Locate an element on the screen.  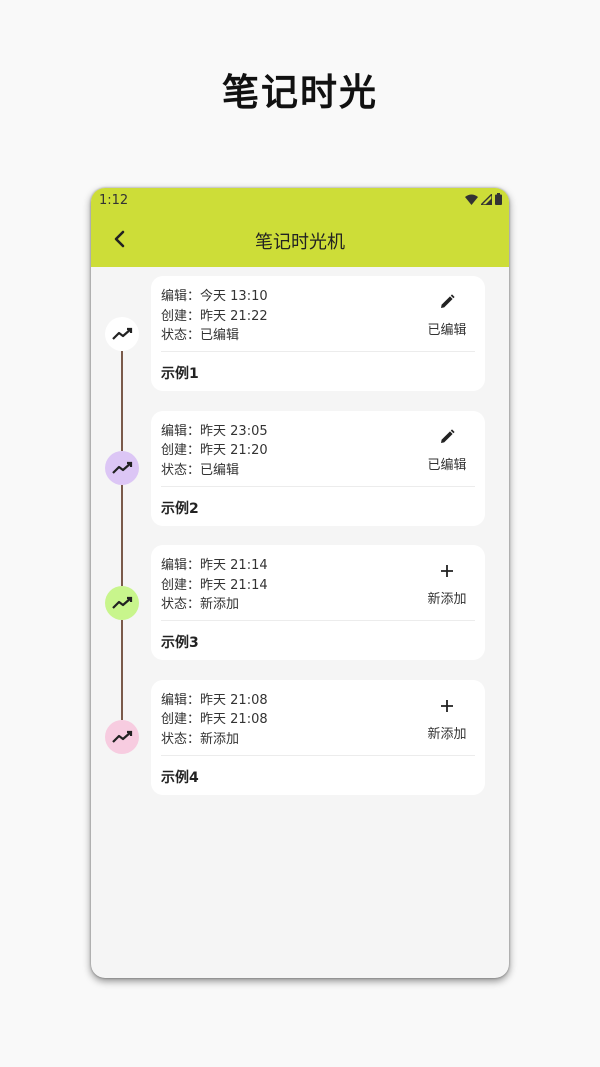
note-title: 示例2 is located at coordinates (180, 508).